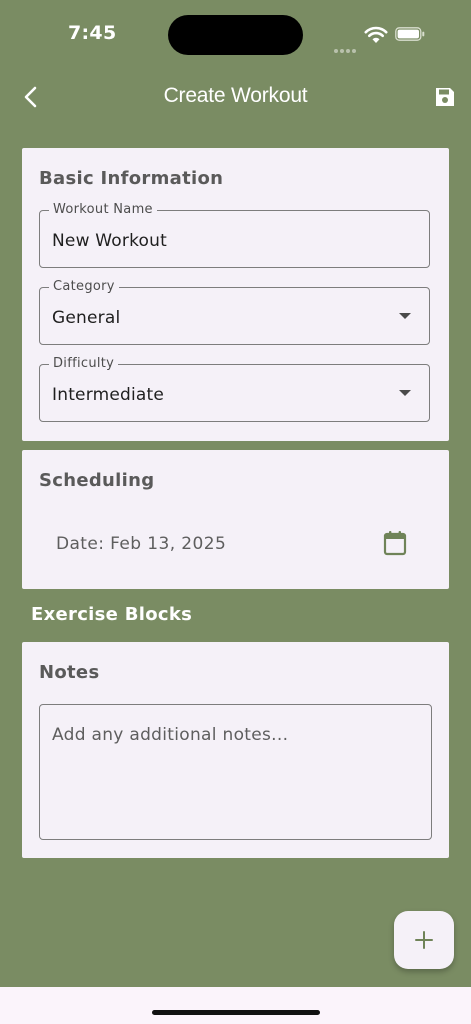 This screenshot has width=471, height=1024. What do you see at coordinates (84, 364) in the screenshot?
I see `difficulty-label: Difficulty` at bounding box center [84, 364].